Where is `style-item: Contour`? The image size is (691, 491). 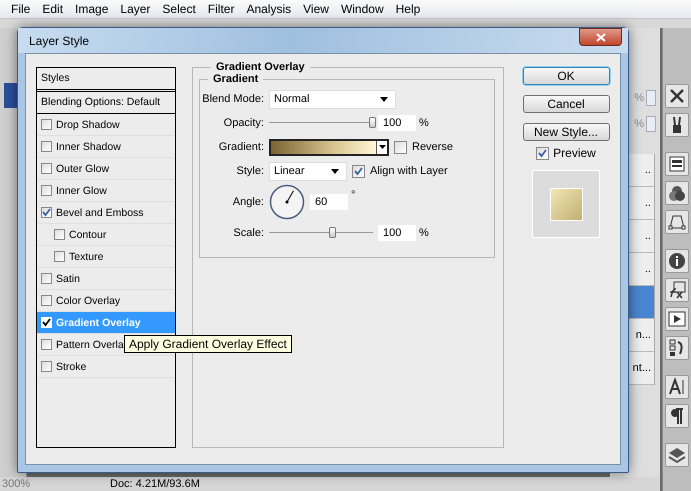
style-item: Contour is located at coordinates (106, 235).